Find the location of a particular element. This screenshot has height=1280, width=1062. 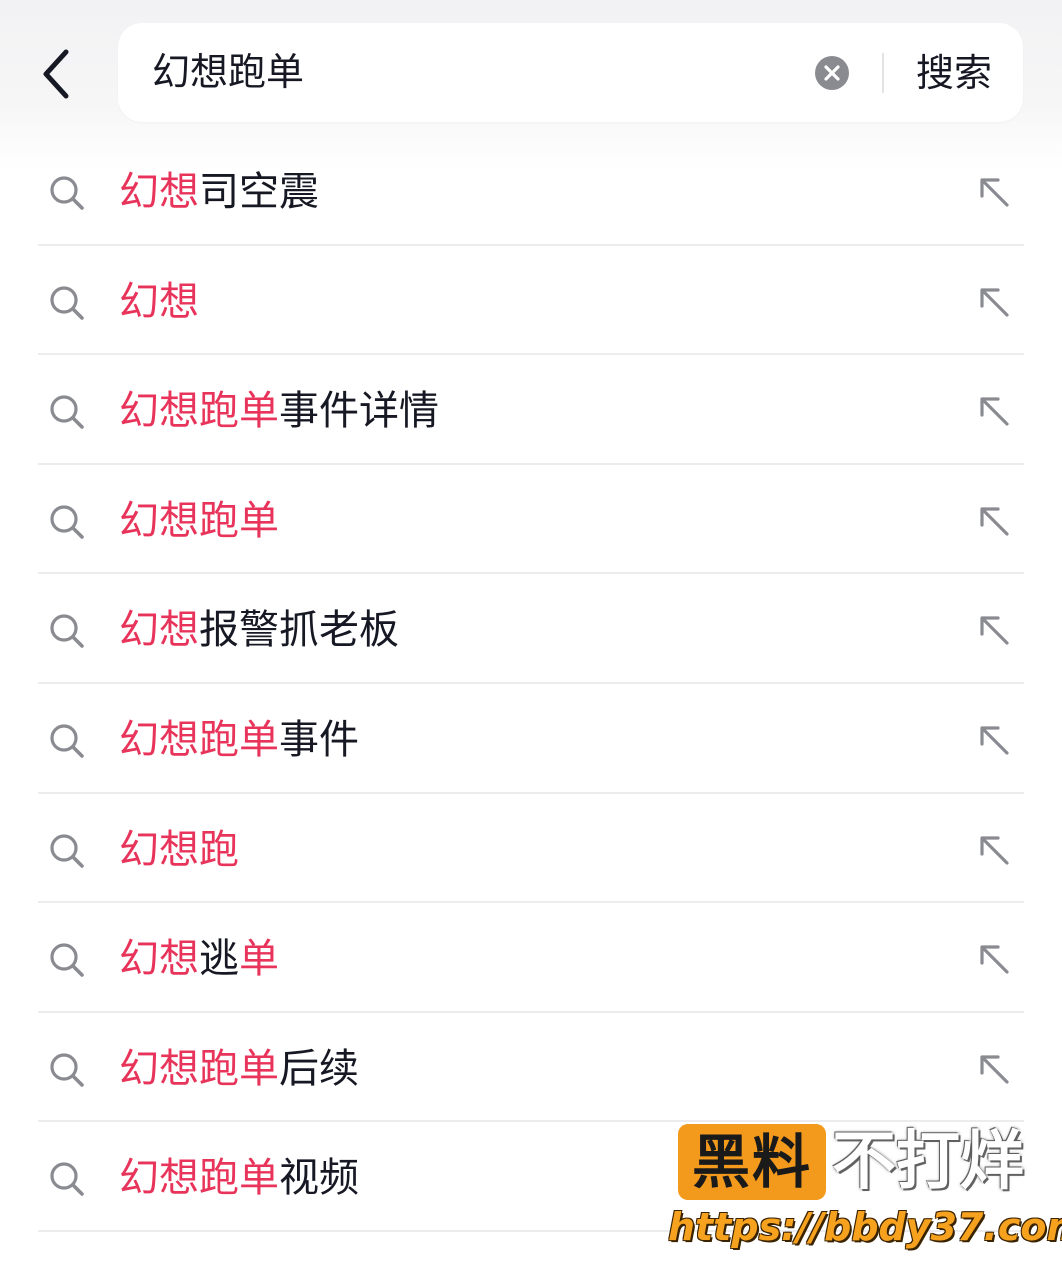

suggestion-text: 幻想跑单 is located at coordinates (199, 521).